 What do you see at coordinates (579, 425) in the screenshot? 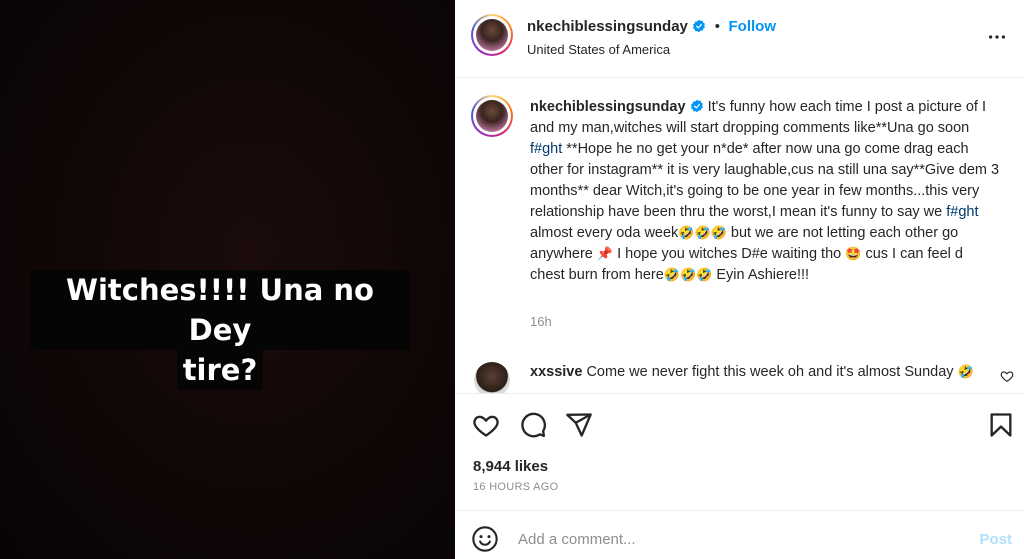
I see `share-icon` at bounding box center [579, 425].